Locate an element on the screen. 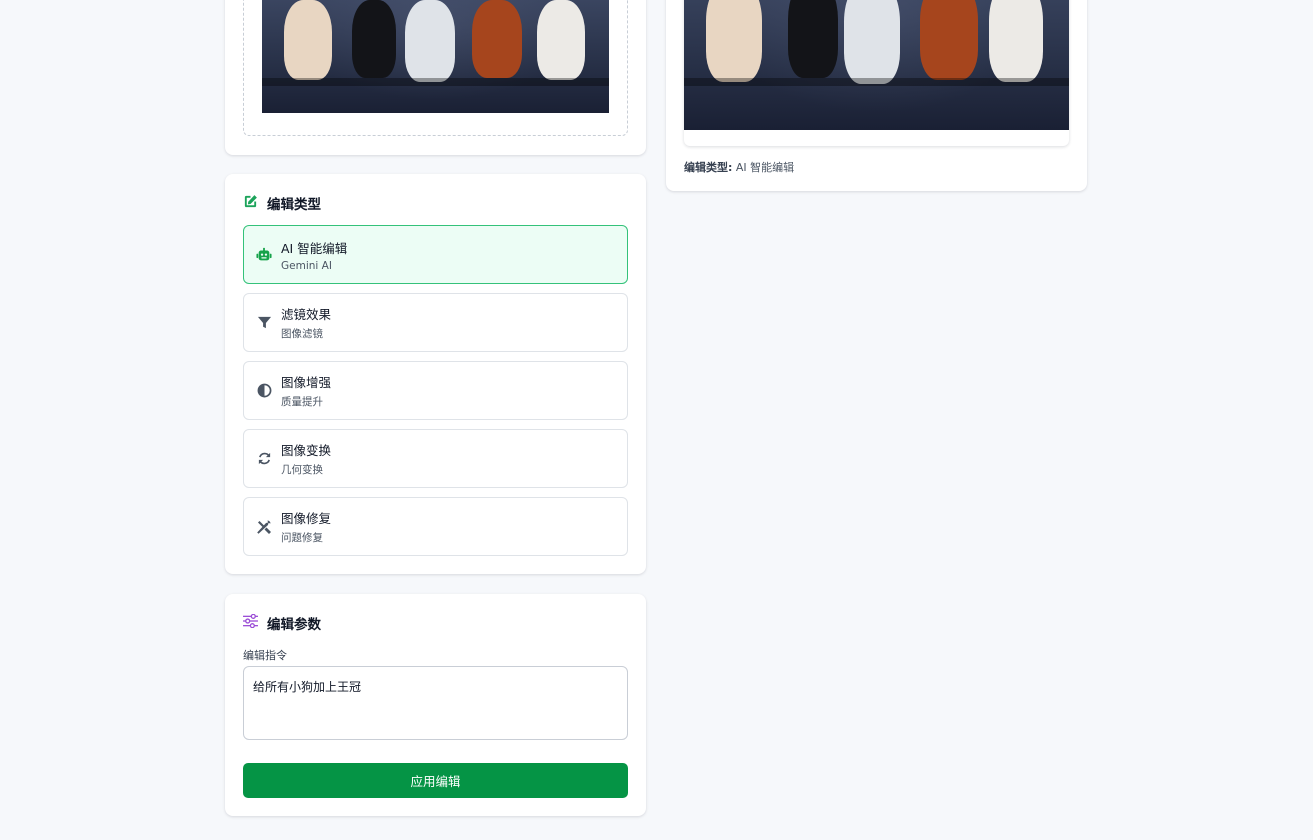 The image size is (1313, 840). option-title: 图像变换 is located at coordinates (306, 450).